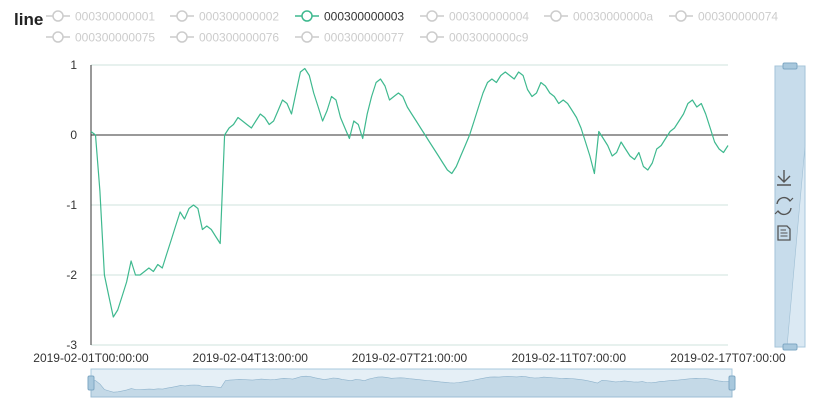  Describe the element at coordinates (251, 358) in the screenshot. I see `x-tick-label: 2019-02-04T13:00:00` at that location.